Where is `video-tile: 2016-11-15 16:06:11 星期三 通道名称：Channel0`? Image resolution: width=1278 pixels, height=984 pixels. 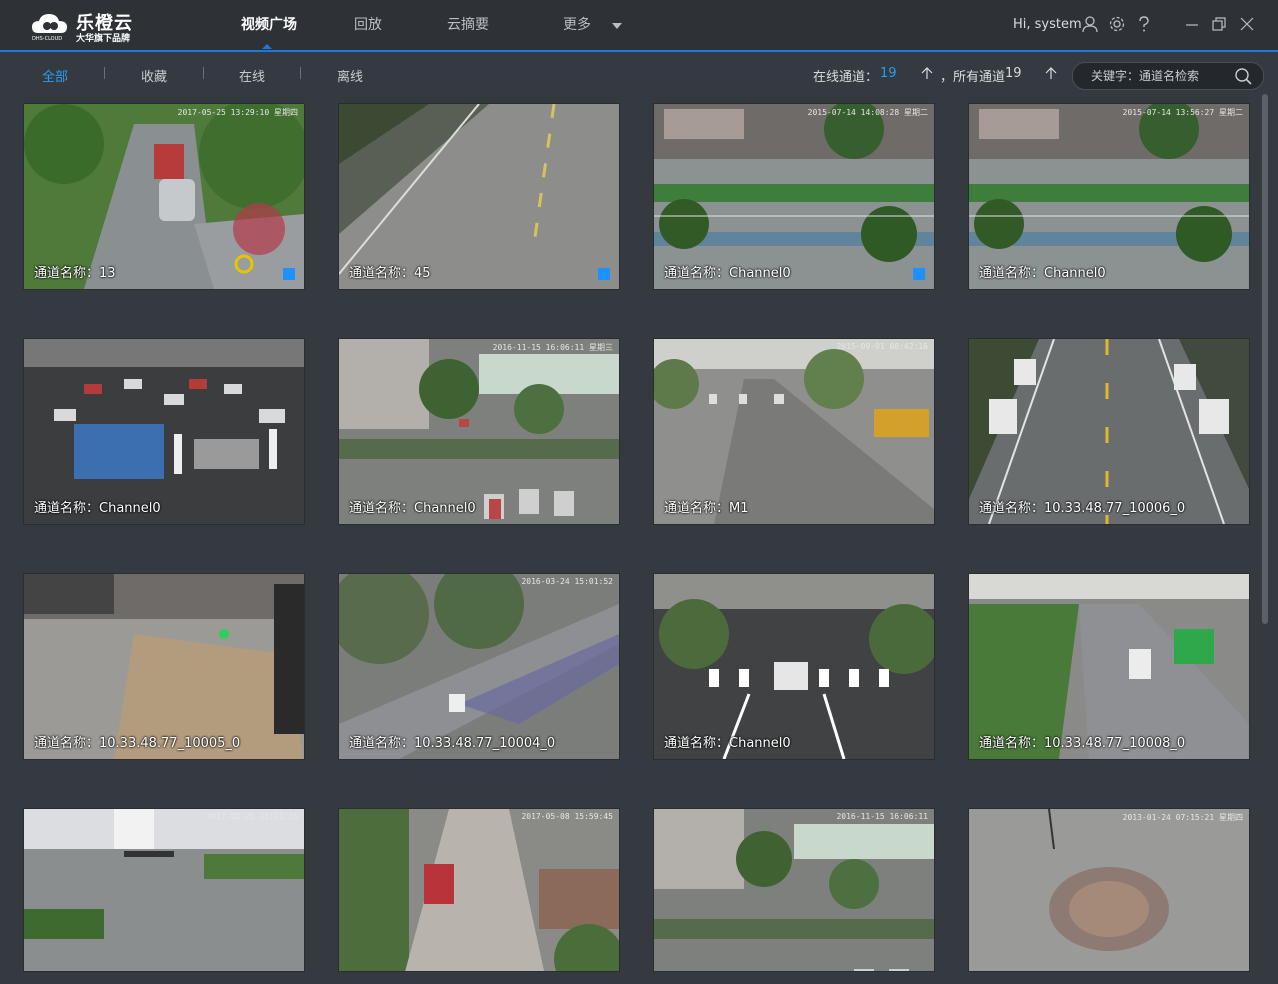
video-tile: 2016-11-15 16:06:11 星期三 通道名称：Channel0 is located at coordinates (479, 431).